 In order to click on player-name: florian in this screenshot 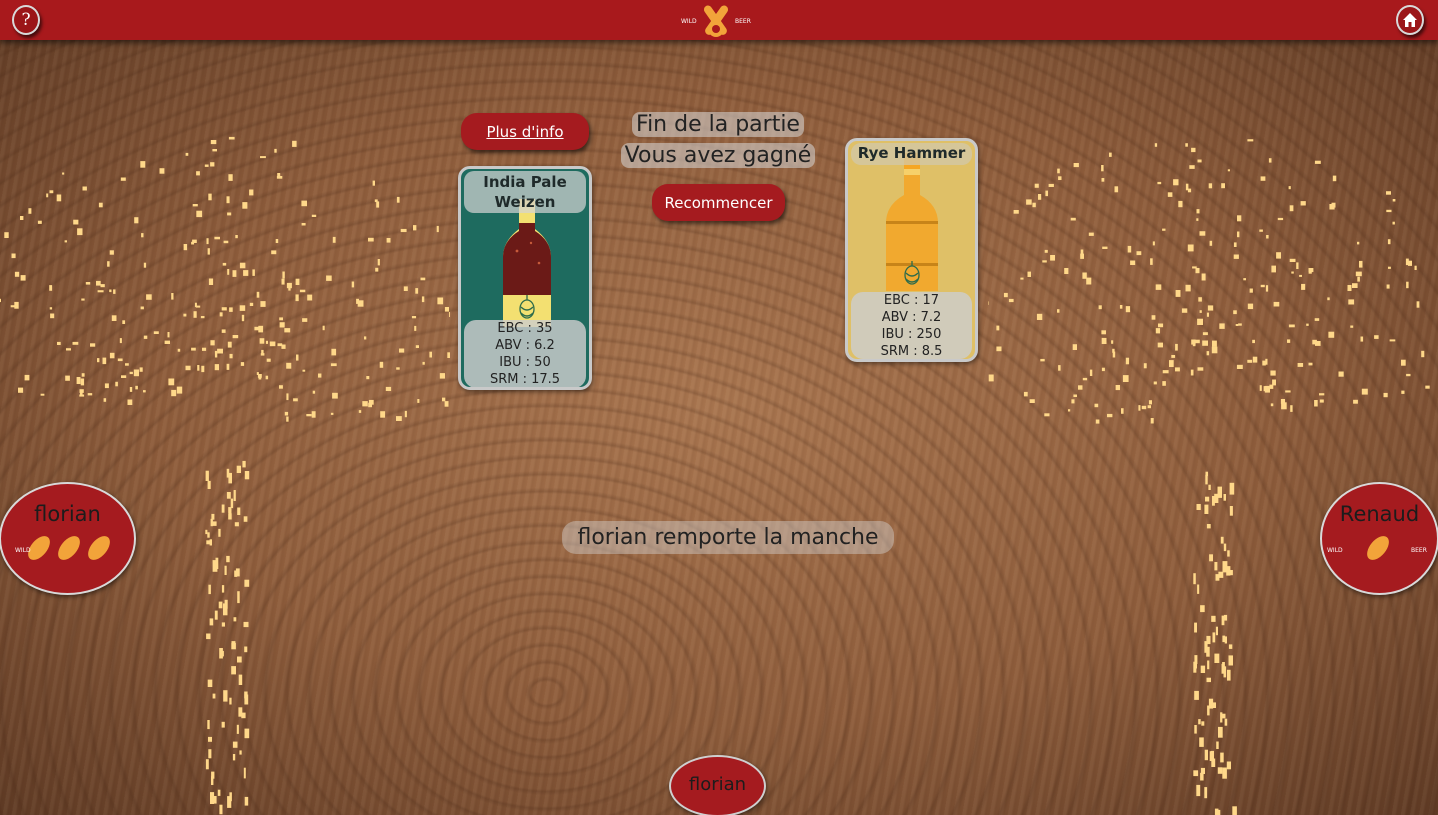, I will do `click(67, 514)`.